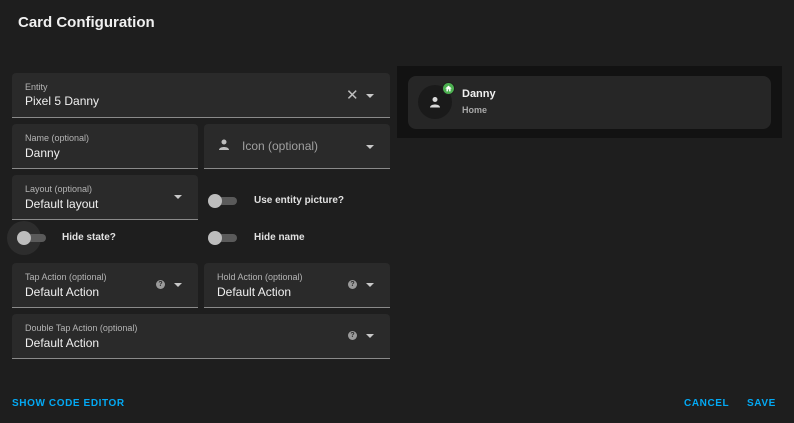 The height and width of the screenshot is (423, 794). Describe the element at coordinates (706, 403) in the screenshot. I see `cancel-button: CANCEL` at that location.